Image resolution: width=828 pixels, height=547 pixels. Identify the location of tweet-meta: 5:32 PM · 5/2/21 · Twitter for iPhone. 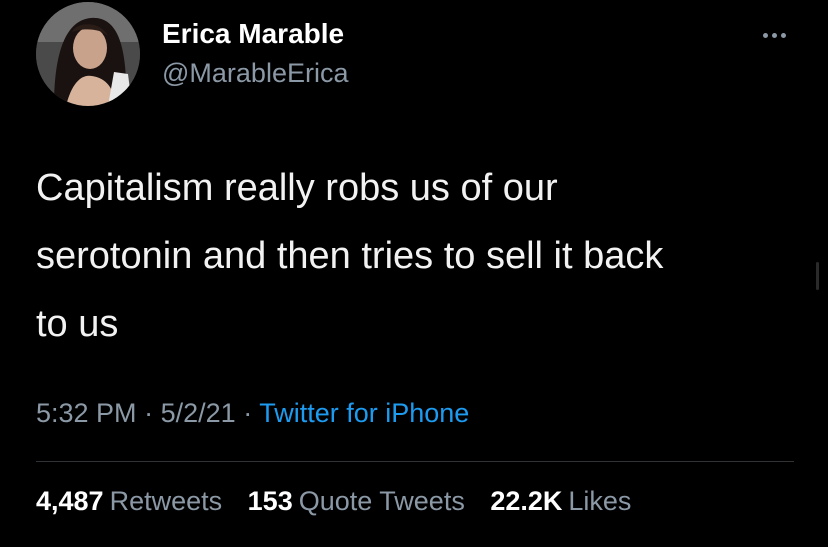
(252, 413).